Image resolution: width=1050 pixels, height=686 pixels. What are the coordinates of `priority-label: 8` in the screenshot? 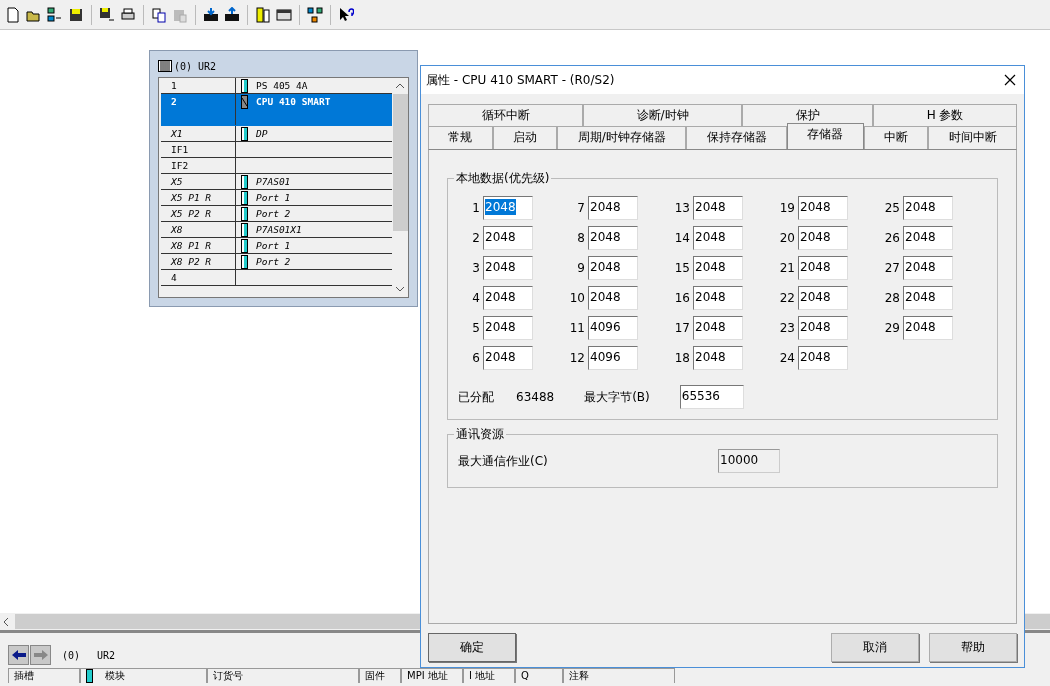 It's located at (580, 238).